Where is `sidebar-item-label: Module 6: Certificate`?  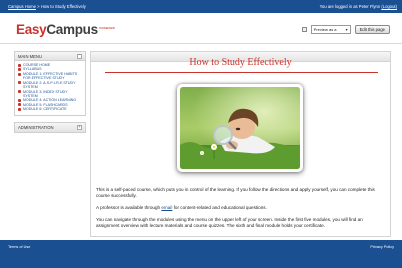 sidebar-item-label: Module 6: Certificate is located at coordinates (45, 109).